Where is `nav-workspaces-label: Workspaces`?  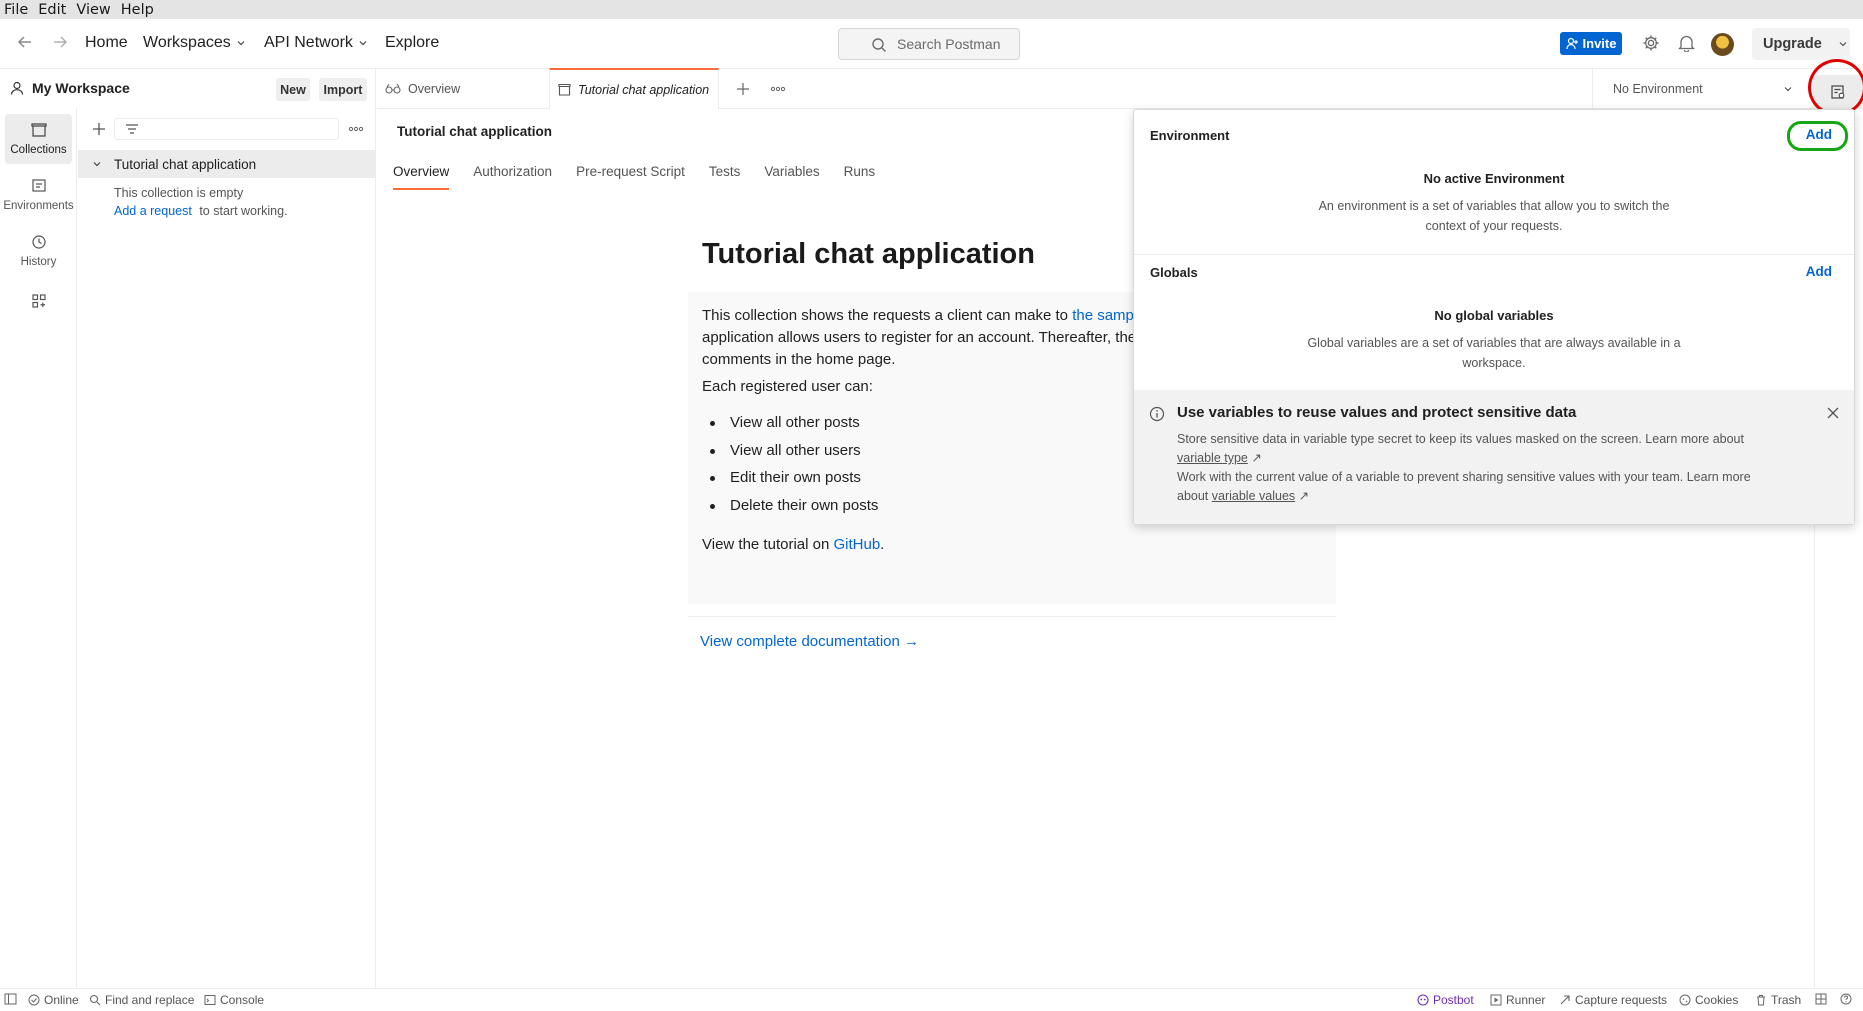 nav-workspaces-label: Workspaces is located at coordinates (187, 42).